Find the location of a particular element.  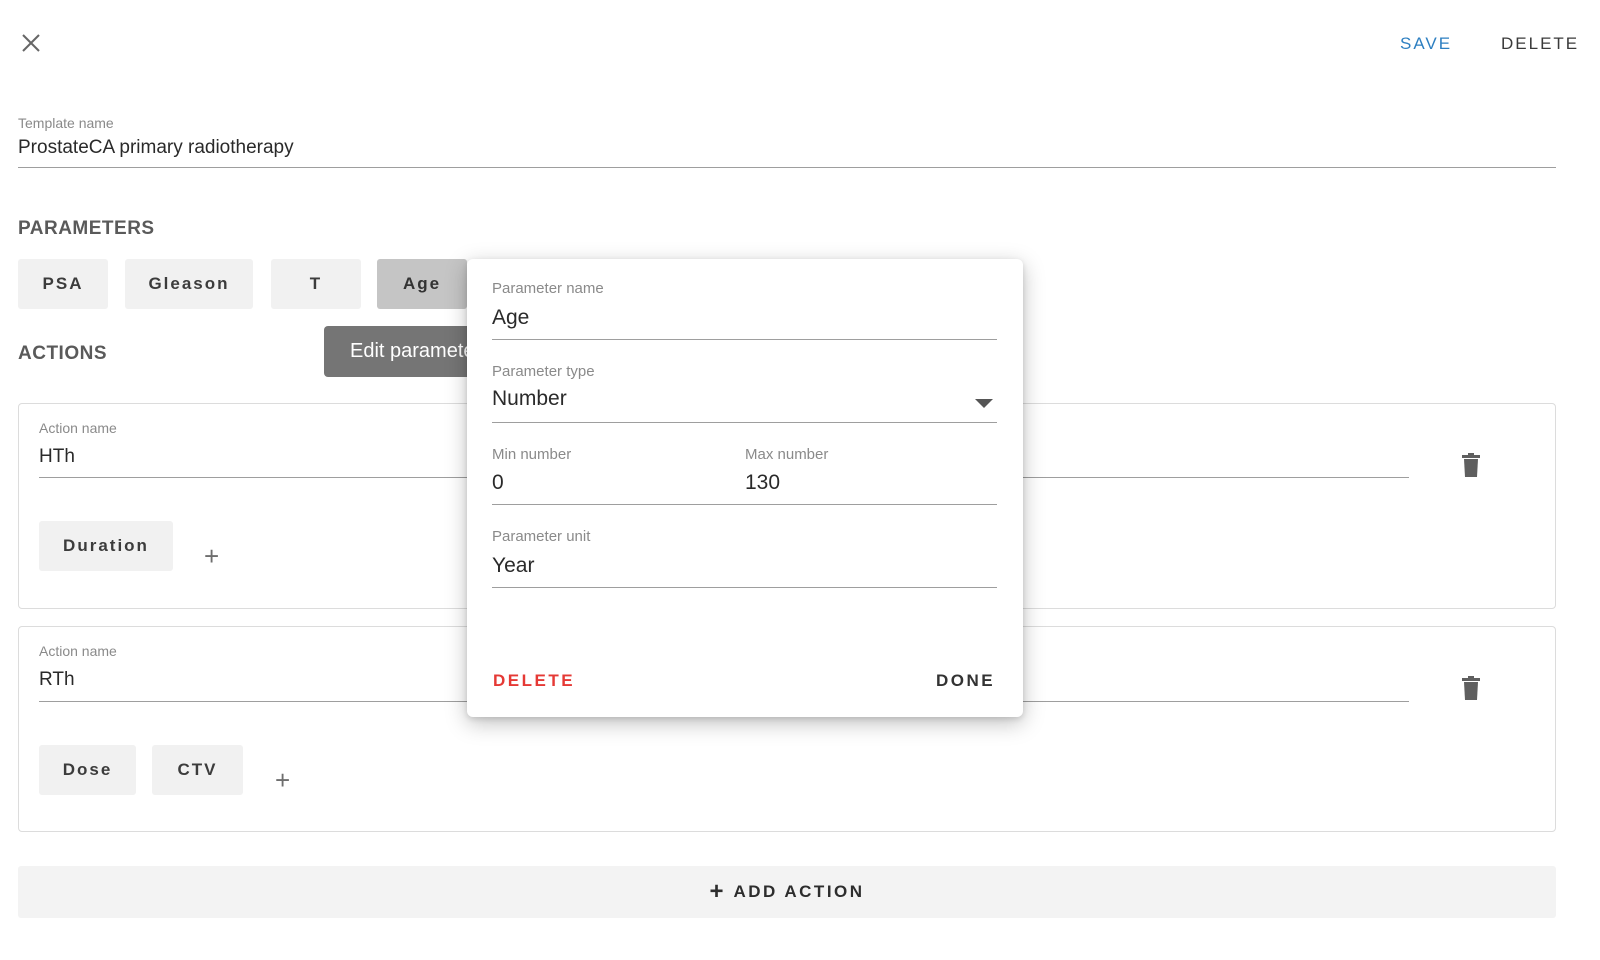

max-number-input: 130 is located at coordinates (762, 483).